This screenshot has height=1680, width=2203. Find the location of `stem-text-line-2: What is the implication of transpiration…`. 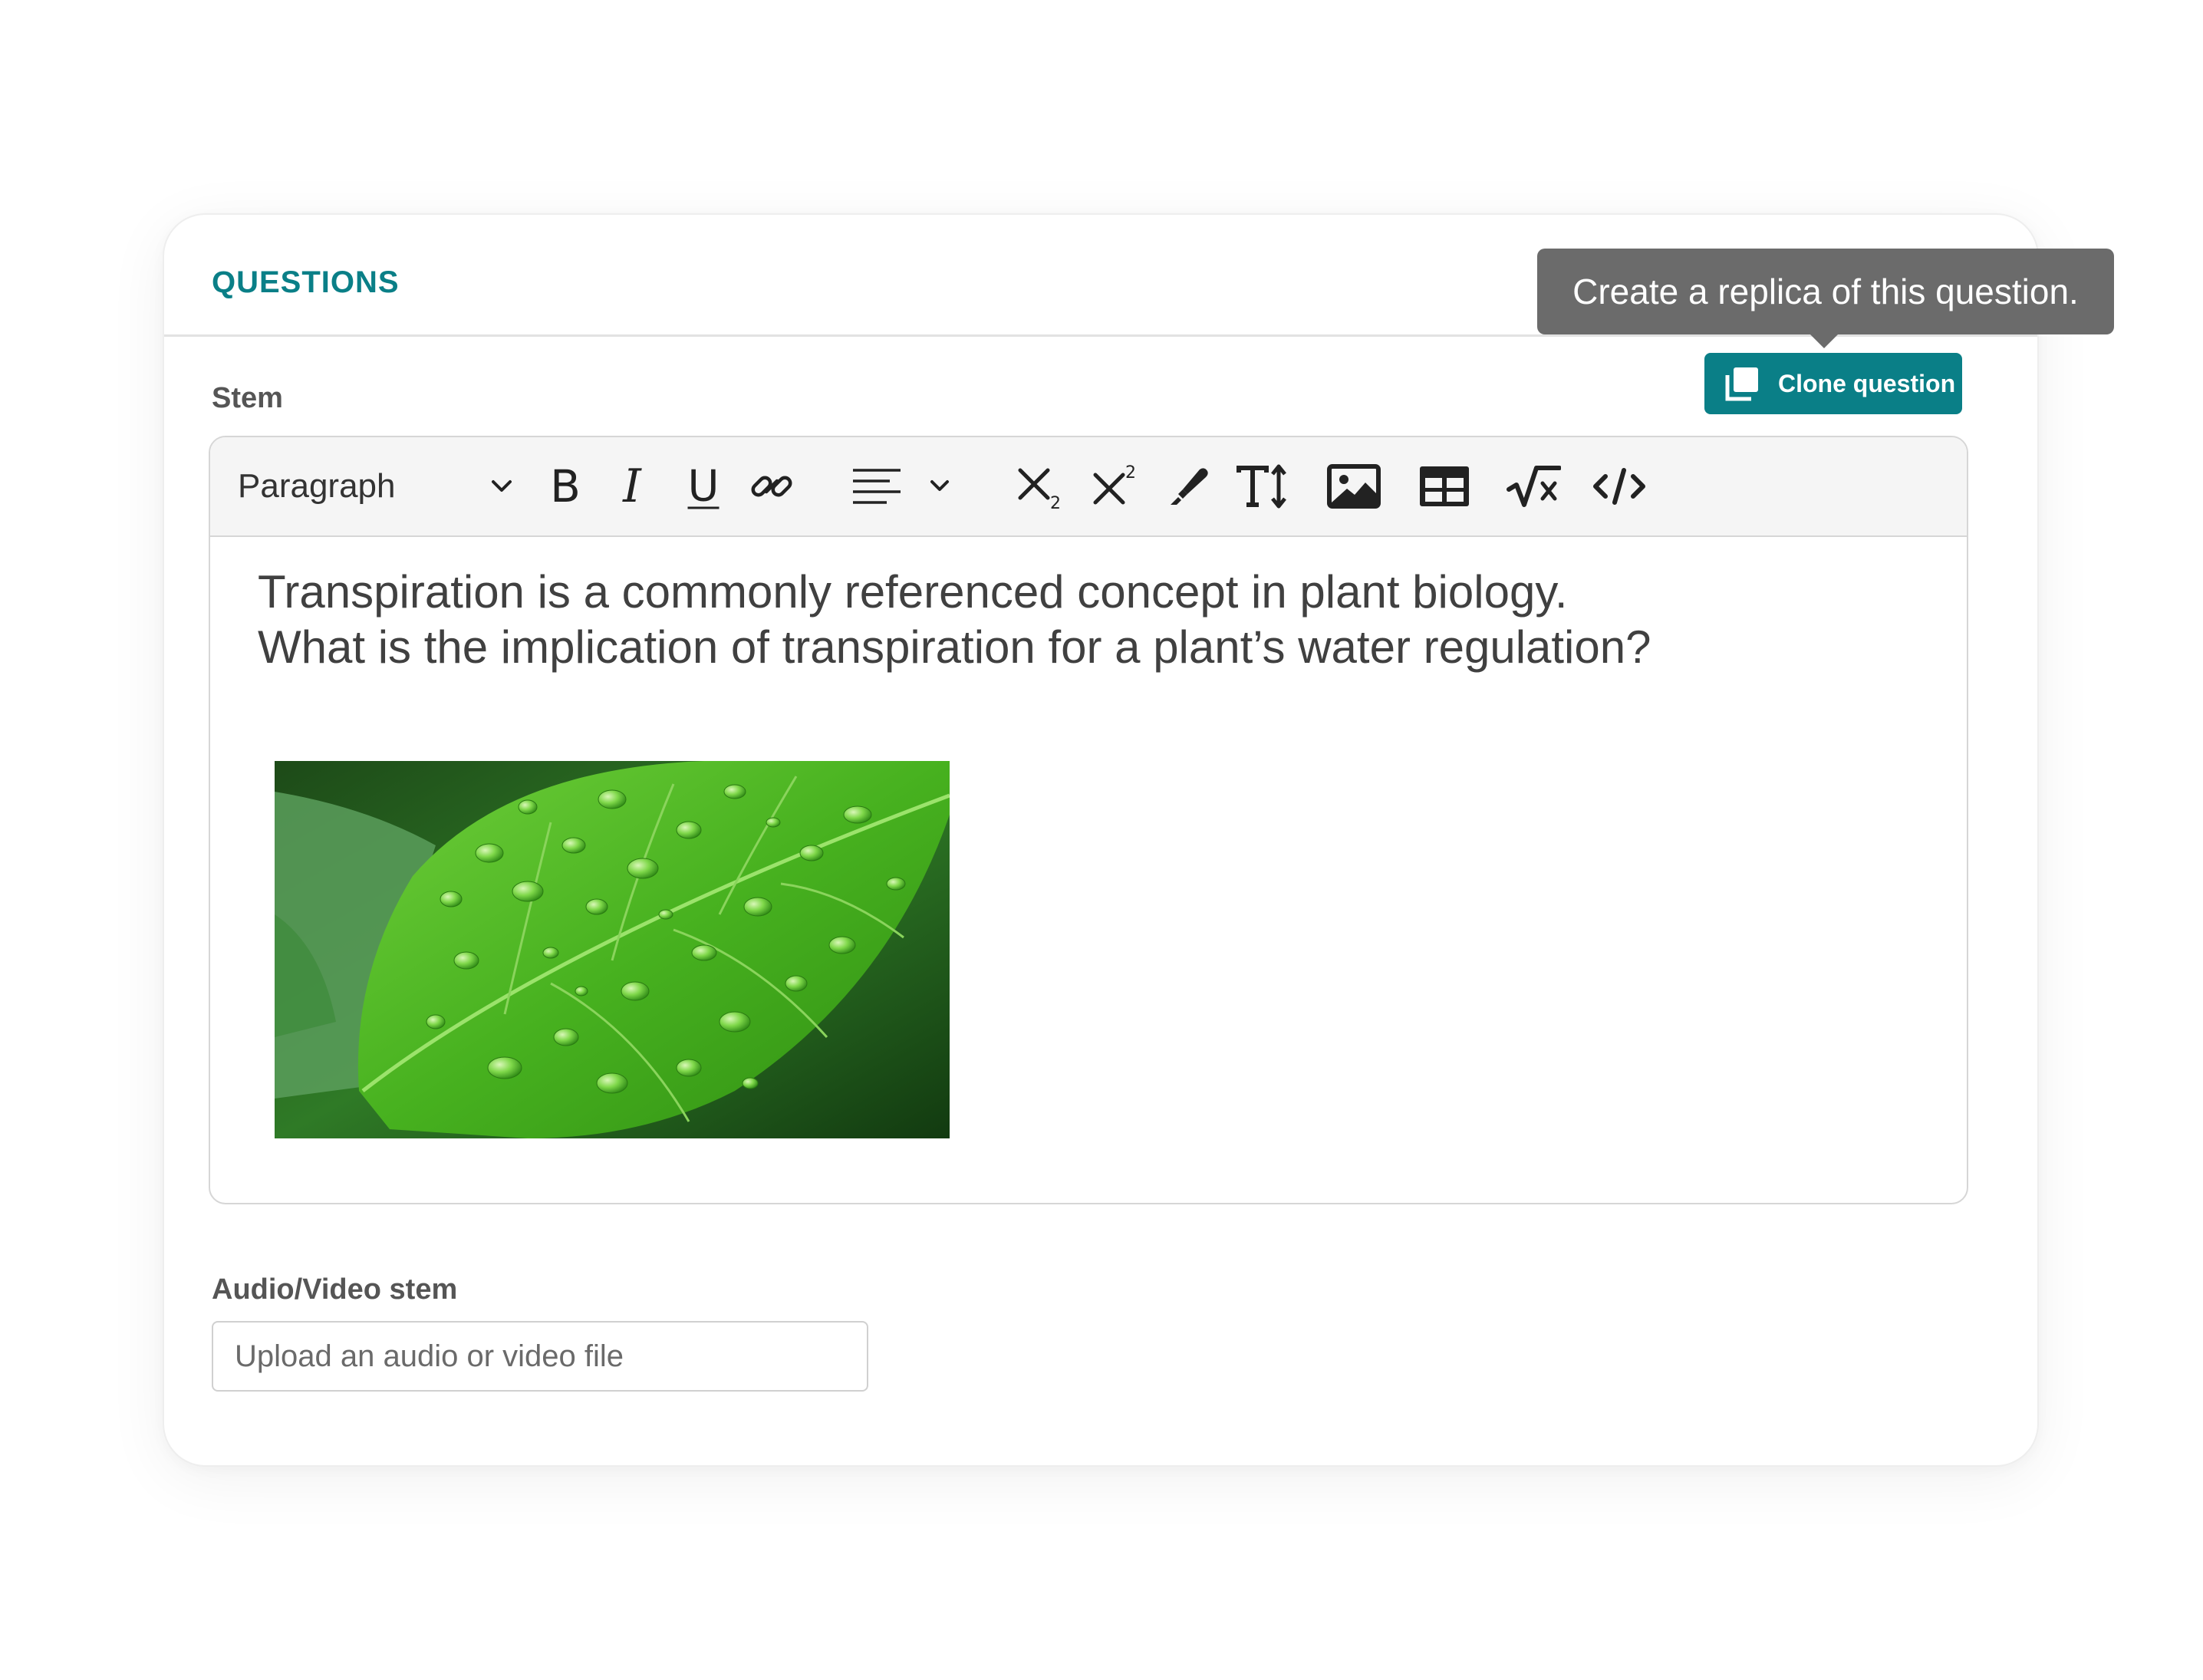

stem-text-line-2: What is the implication of transpiration… is located at coordinates (954, 647).